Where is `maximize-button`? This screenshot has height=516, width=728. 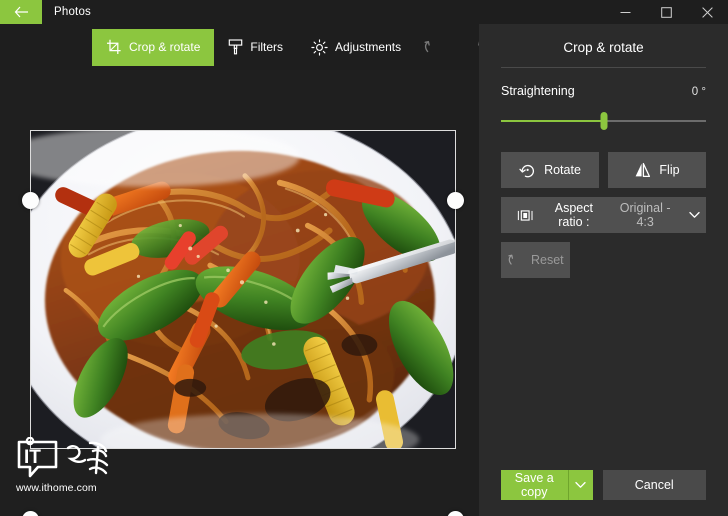
maximize-button is located at coordinates (666, 12).